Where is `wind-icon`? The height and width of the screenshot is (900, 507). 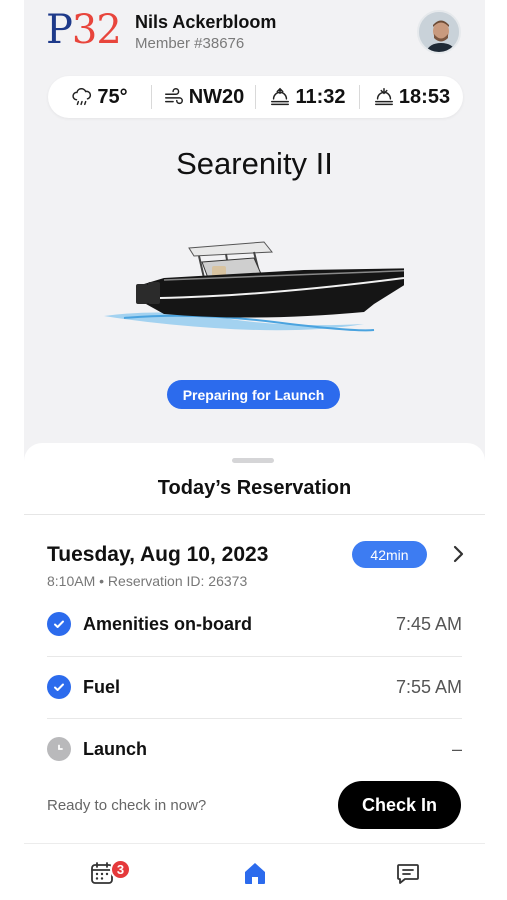 wind-icon is located at coordinates (173, 96).